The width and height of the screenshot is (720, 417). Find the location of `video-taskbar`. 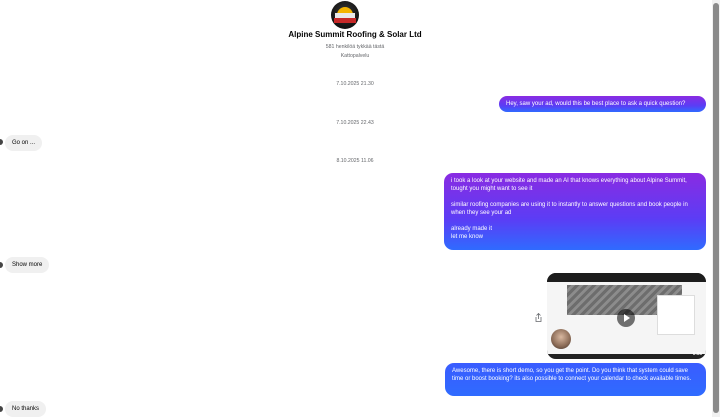

video-taskbar is located at coordinates (626, 356).